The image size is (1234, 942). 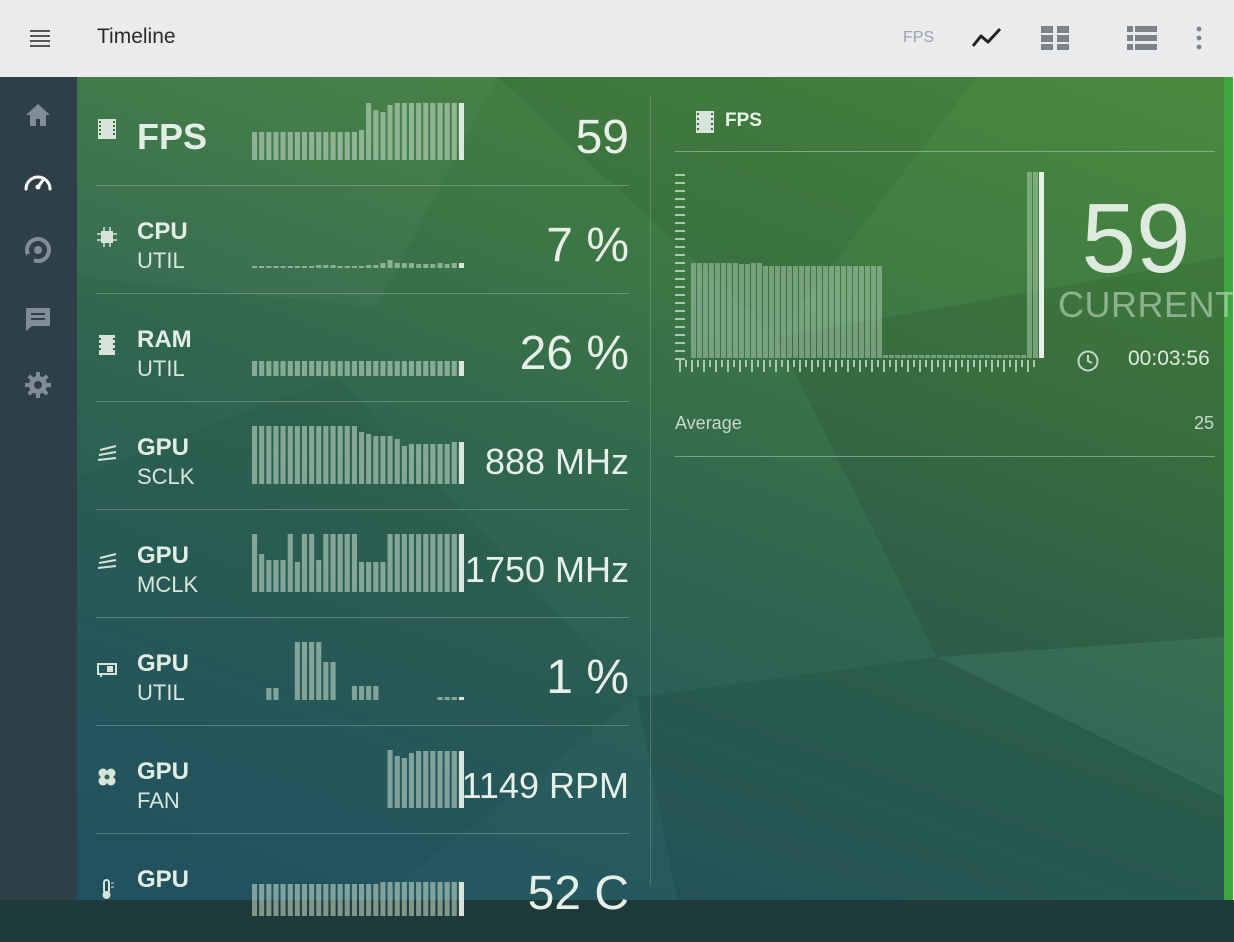 I want to click on metric-row-cpu: CPU UTIL 7 %, so click(x=362, y=240).